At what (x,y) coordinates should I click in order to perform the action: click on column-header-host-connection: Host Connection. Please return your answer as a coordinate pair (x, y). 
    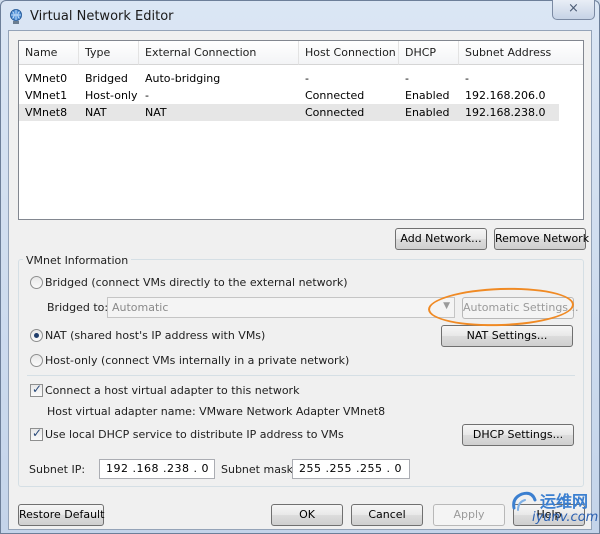
    Looking at the image, I should click on (349, 53).